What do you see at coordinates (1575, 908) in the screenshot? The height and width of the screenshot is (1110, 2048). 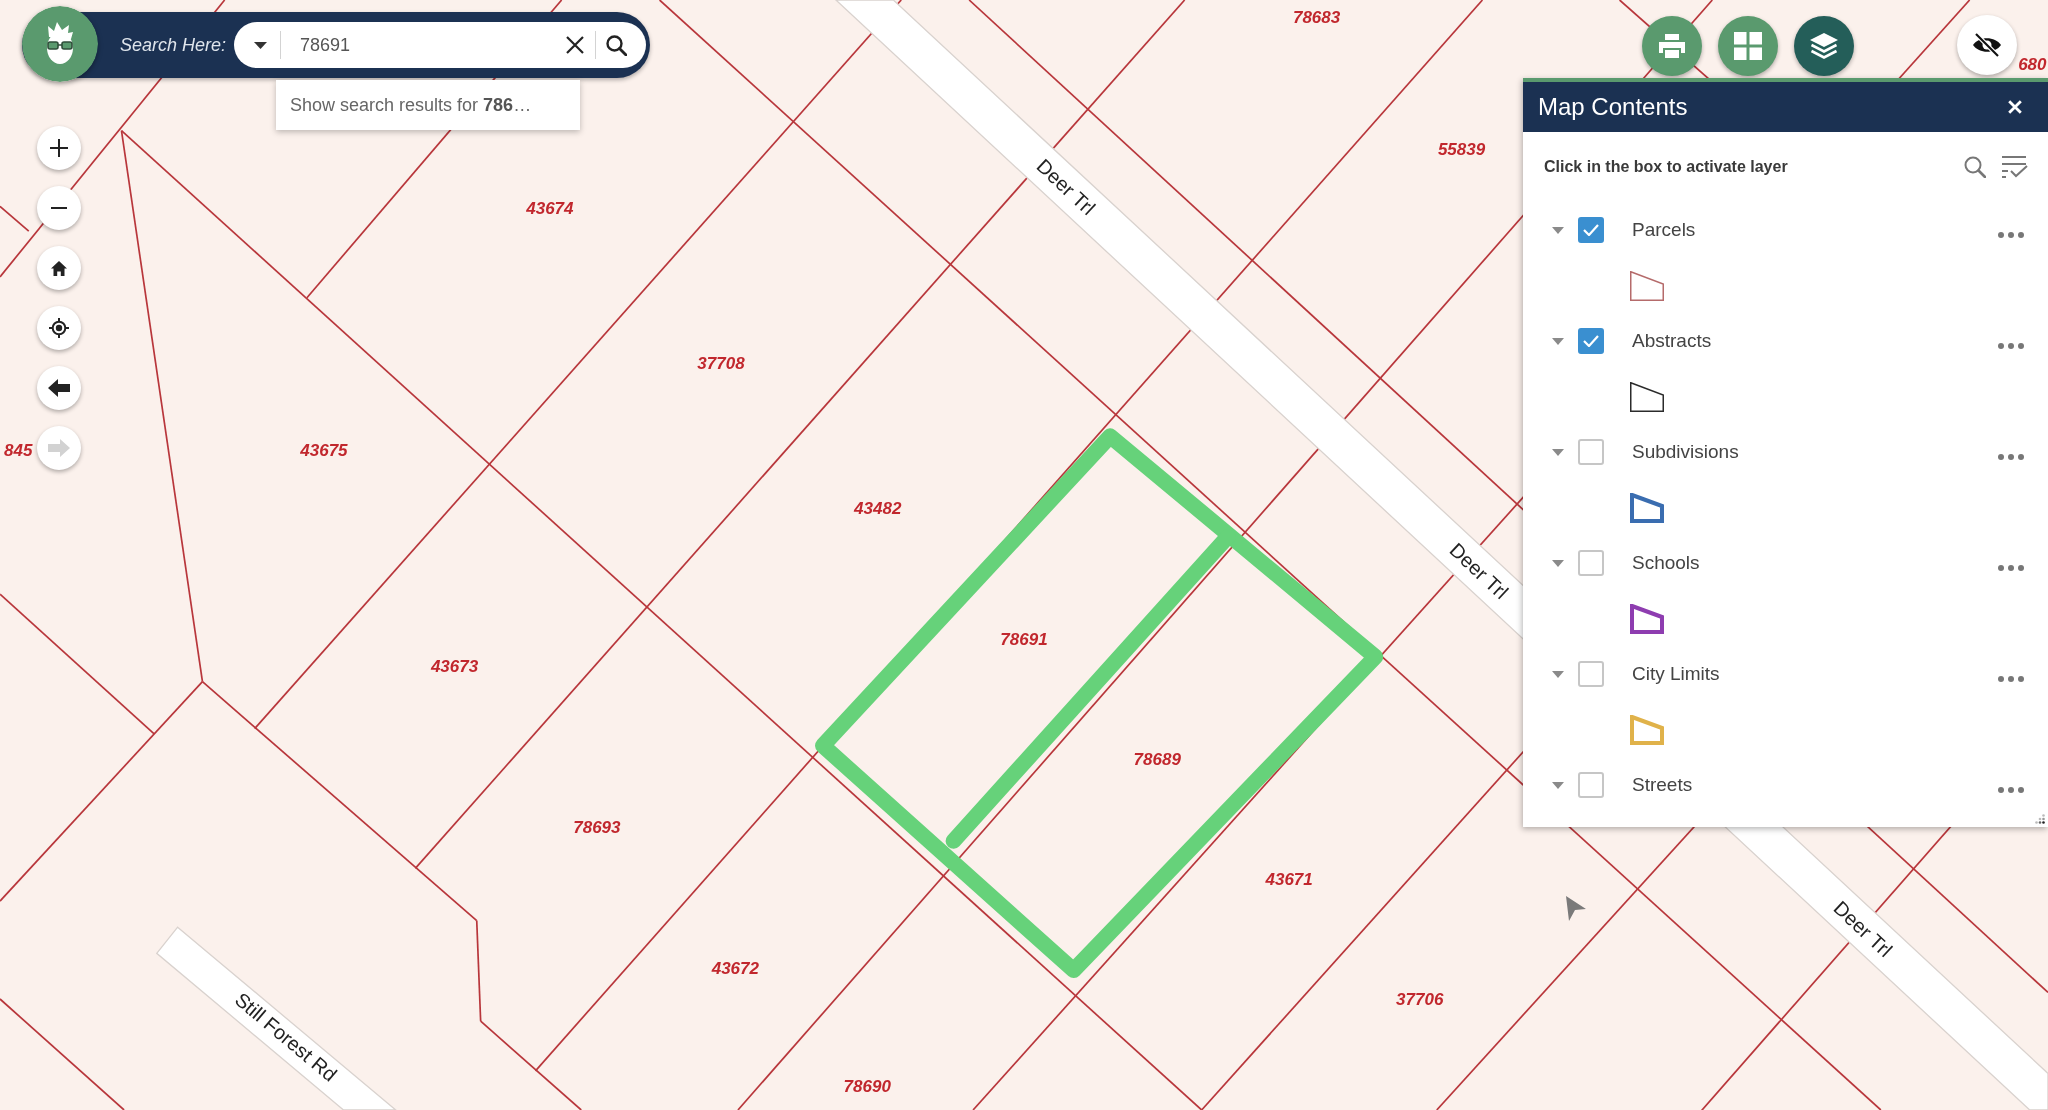 I see `pointer-icon` at bounding box center [1575, 908].